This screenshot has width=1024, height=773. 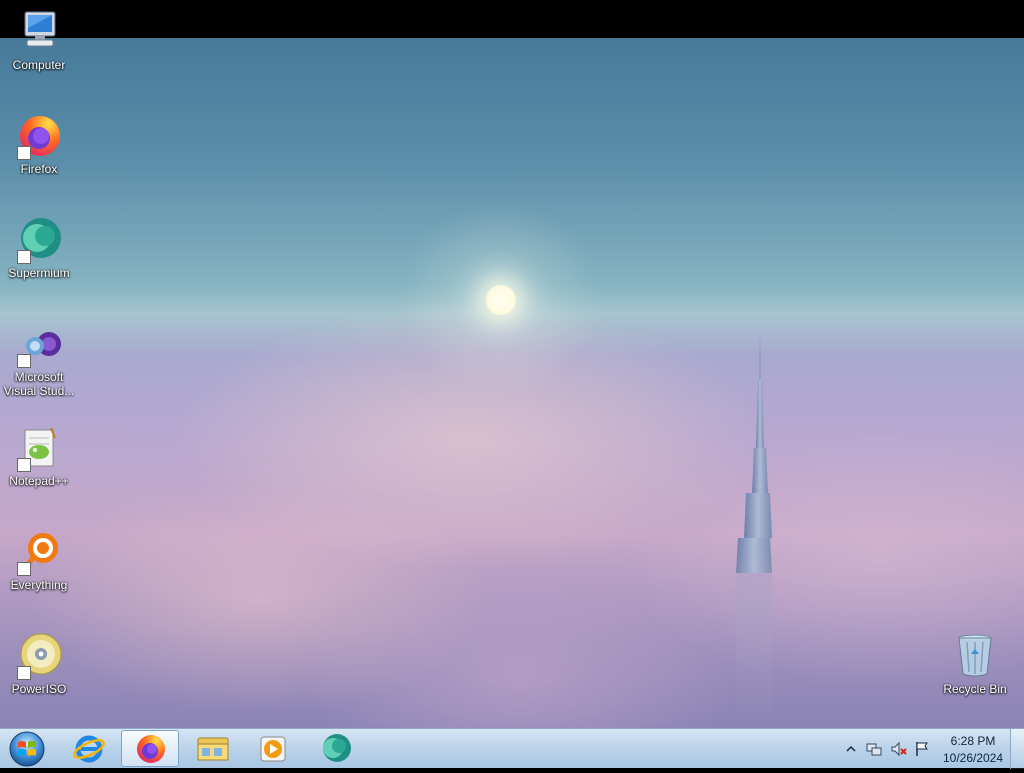 What do you see at coordinates (512, 19) in the screenshot?
I see `top-black-bar` at bounding box center [512, 19].